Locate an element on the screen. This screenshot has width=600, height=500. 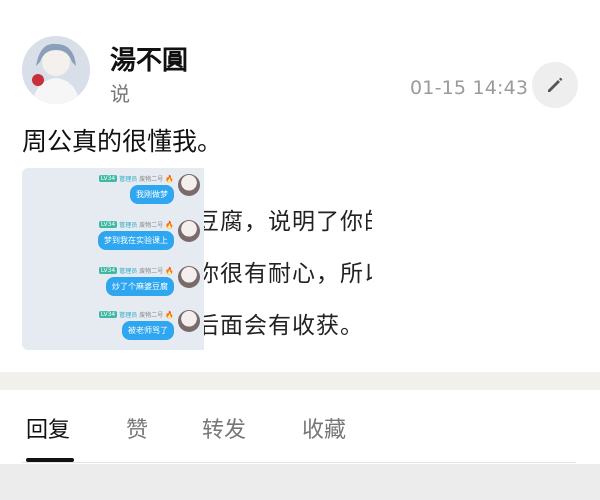
image-text-line: 豆腐，说明了你的 is located at coordinates (288, 222).